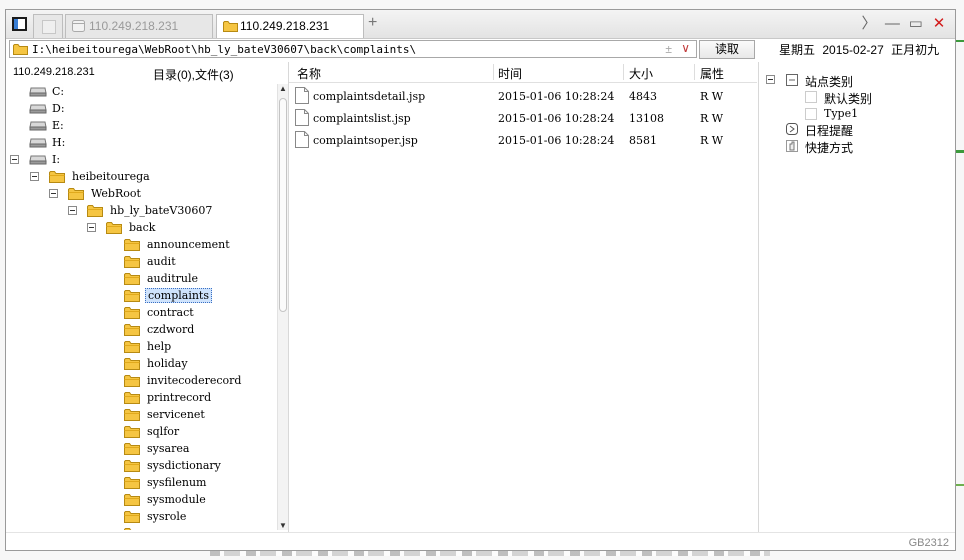  Describe the element at coordinates (641, 73) in the screenshot. I see `col-size: 大小` at that location.